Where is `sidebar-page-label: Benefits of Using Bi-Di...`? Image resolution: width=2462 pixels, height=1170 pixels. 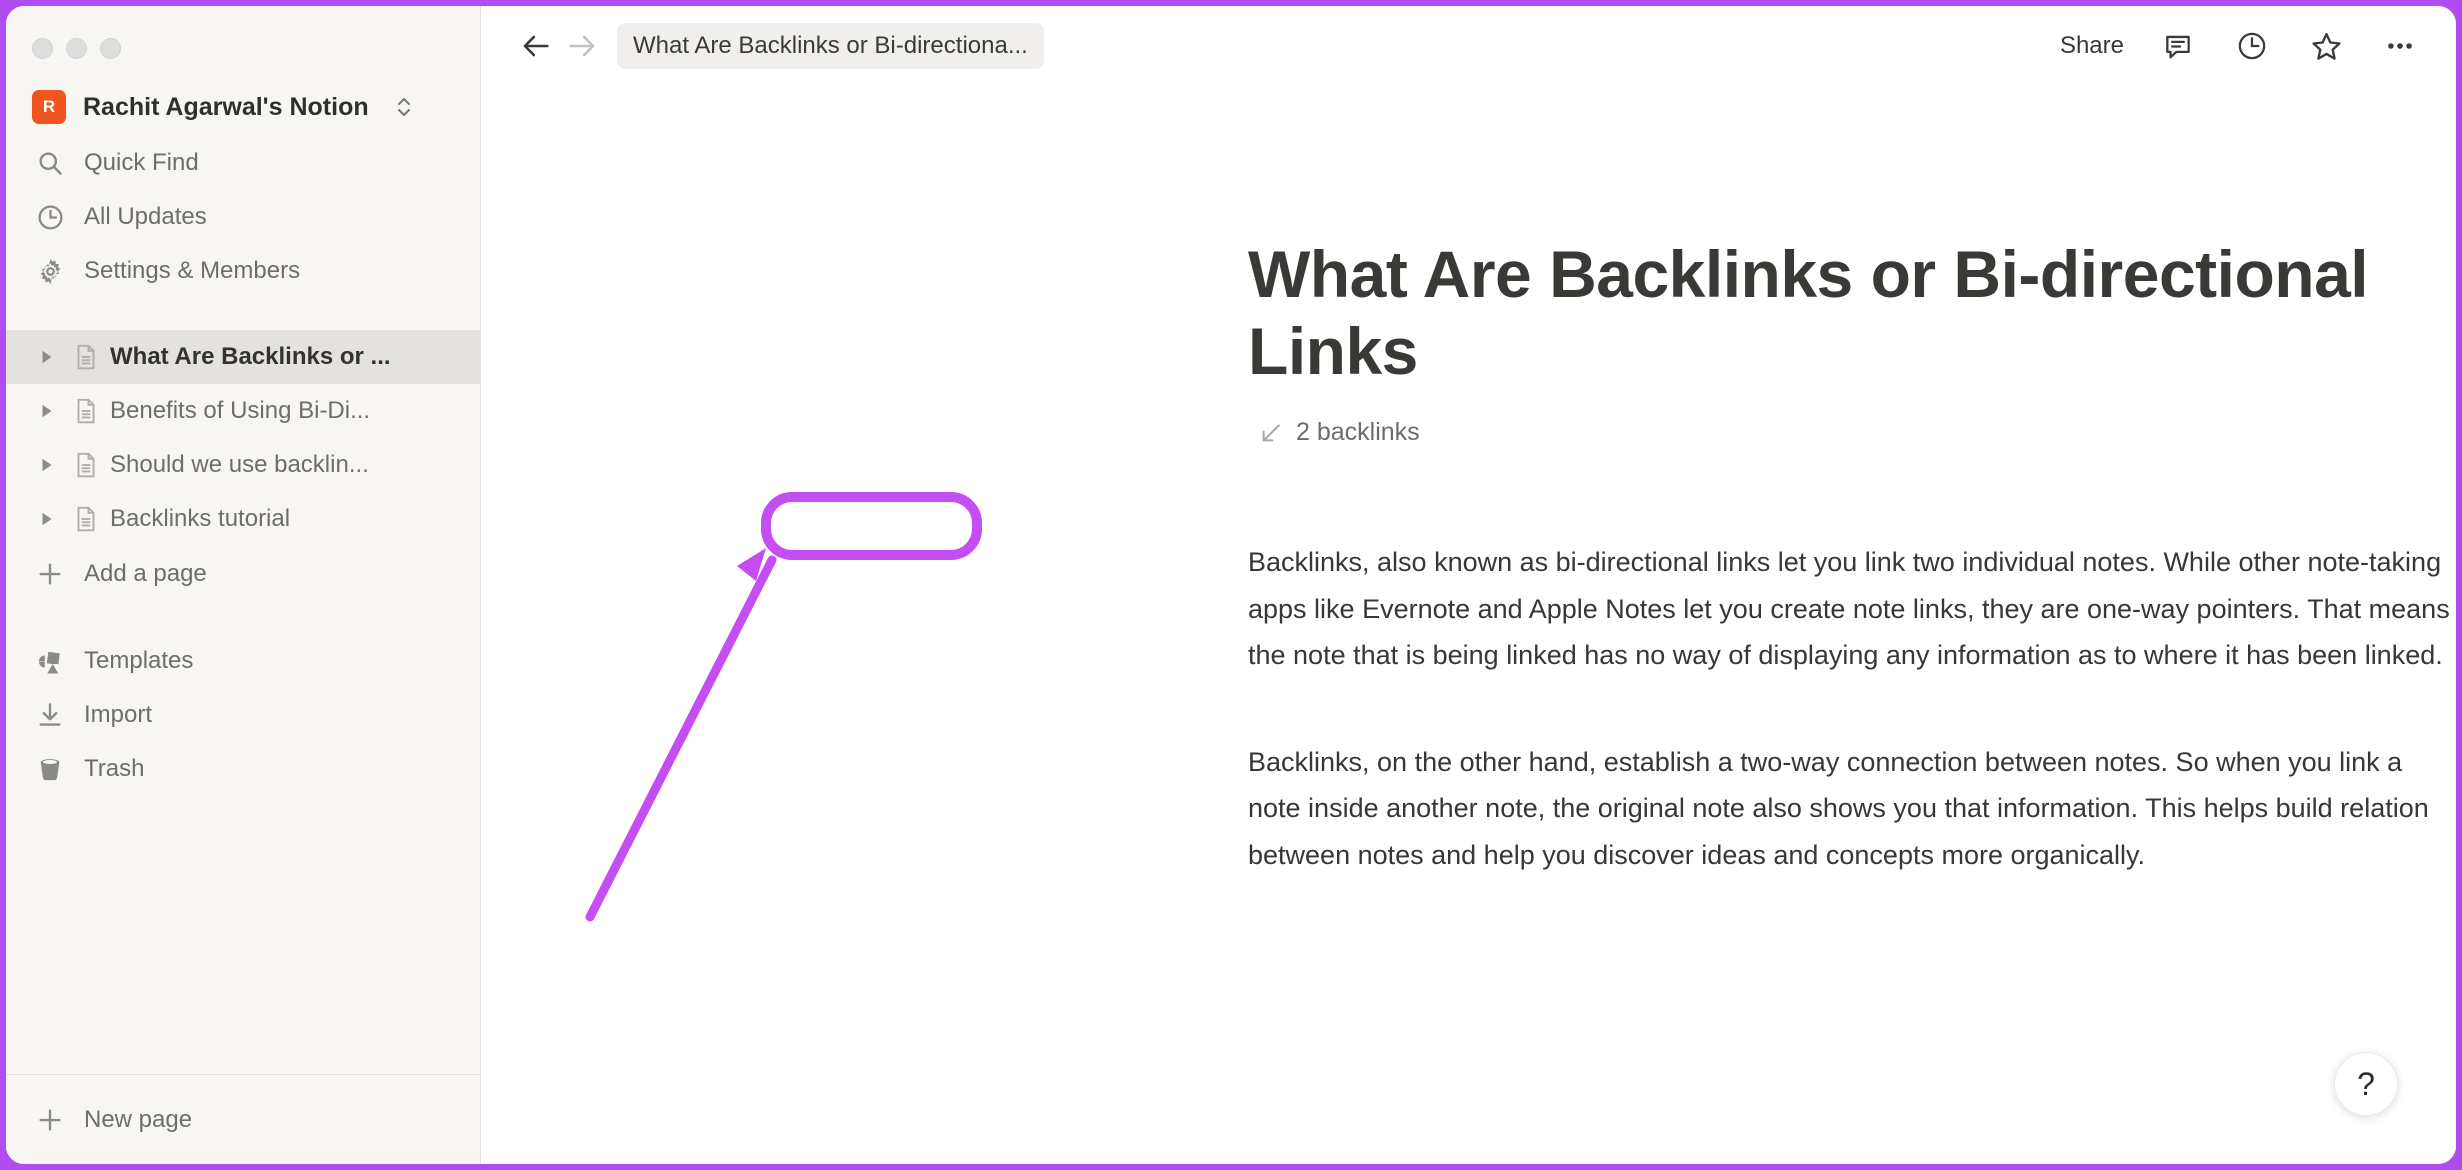
sidebar-page-label: Benefits of Using Bi-Di... is located at coordinates (240, 410).